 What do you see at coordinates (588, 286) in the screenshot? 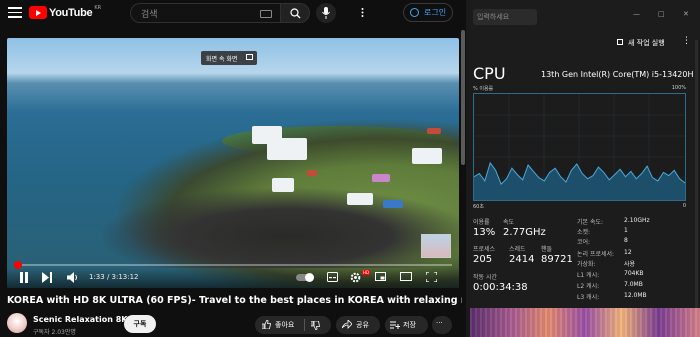
I see `spec-label: L2 캐시:` at bounding box center [588, 286].